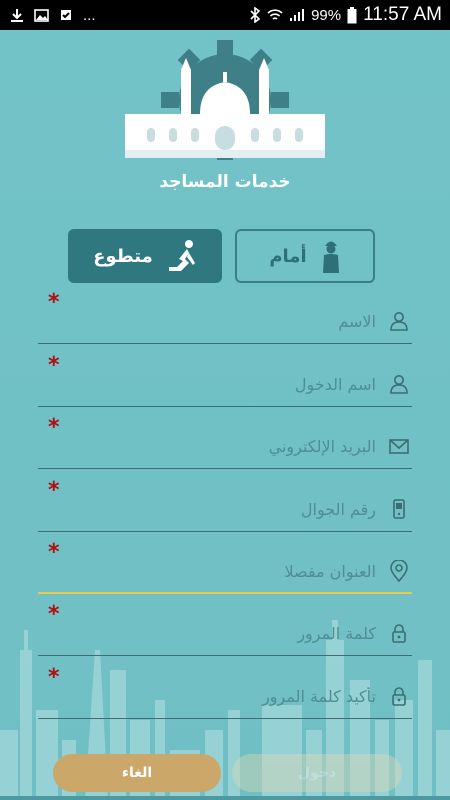 This screenshot has width=450, height=800. I want to click on password-field: *, so click(225, 629).